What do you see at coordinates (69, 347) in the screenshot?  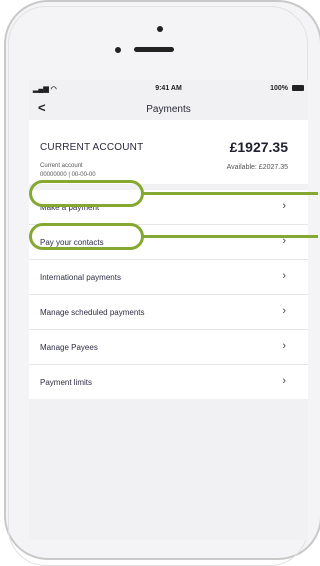 I see `menu-item-label: Manage Payees` at bounding box center [69, 347].